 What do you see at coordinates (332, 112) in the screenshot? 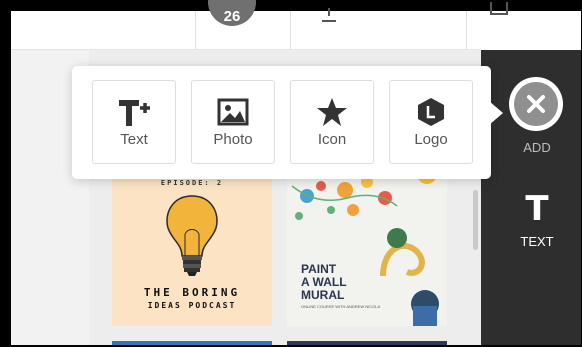
I see `star-icon` at bounding box center [332, 112].